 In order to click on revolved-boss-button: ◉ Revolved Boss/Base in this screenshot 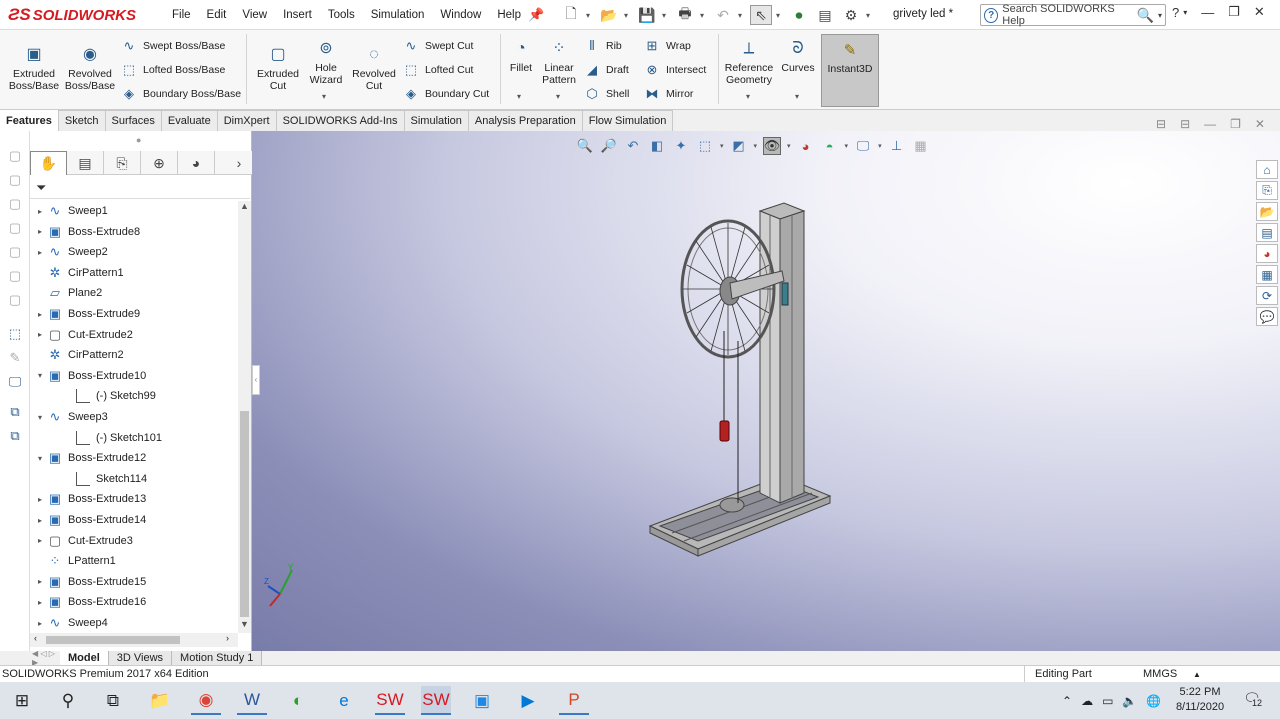, I will do `click(90, 68)`.